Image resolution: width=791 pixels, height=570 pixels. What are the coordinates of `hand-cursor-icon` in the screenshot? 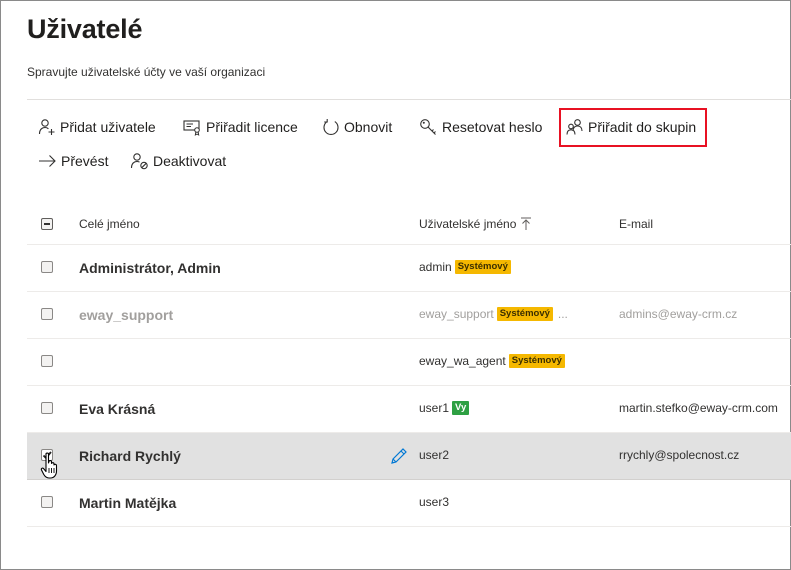 It's located at (49, 465).